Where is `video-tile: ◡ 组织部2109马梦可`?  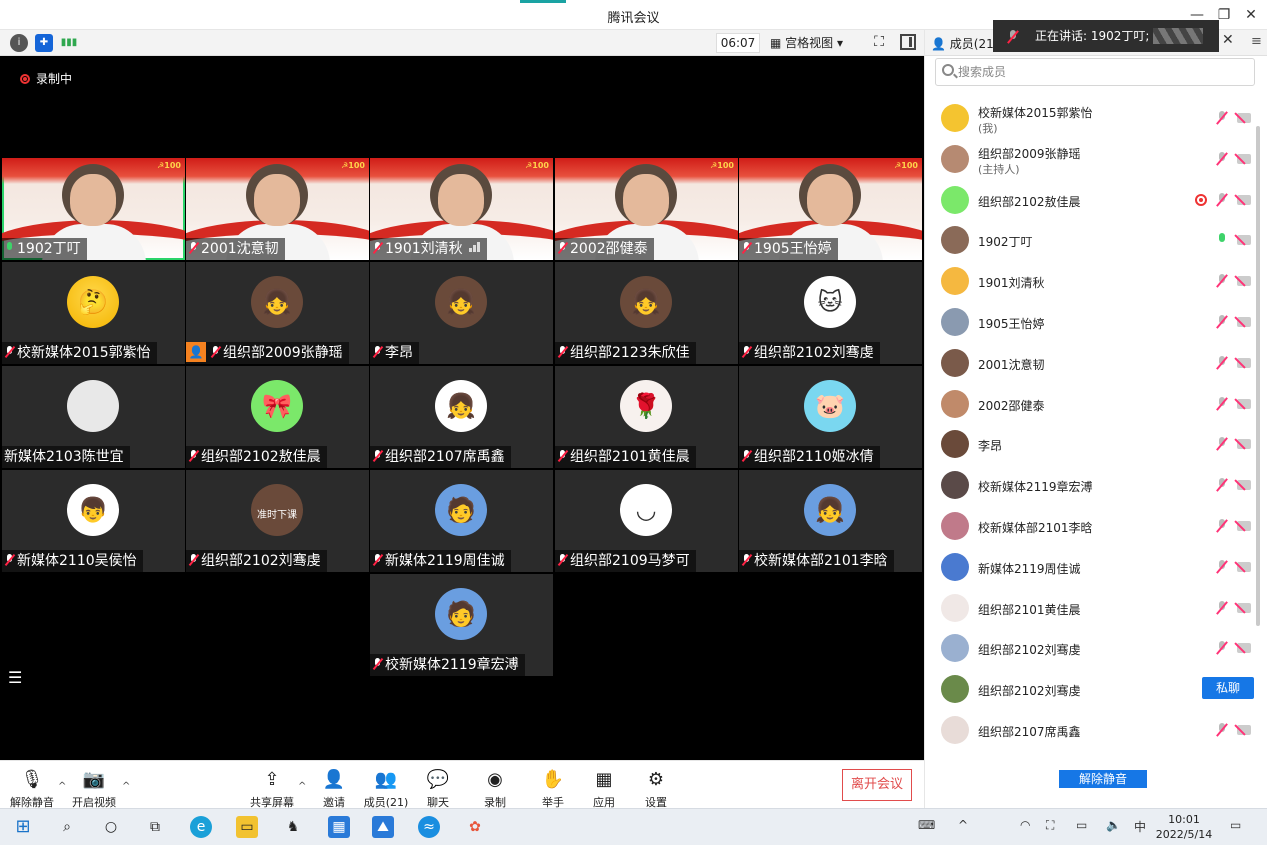 video-tile: ◡ 组织部2109马梦可 is located at coordinates (646, 521).